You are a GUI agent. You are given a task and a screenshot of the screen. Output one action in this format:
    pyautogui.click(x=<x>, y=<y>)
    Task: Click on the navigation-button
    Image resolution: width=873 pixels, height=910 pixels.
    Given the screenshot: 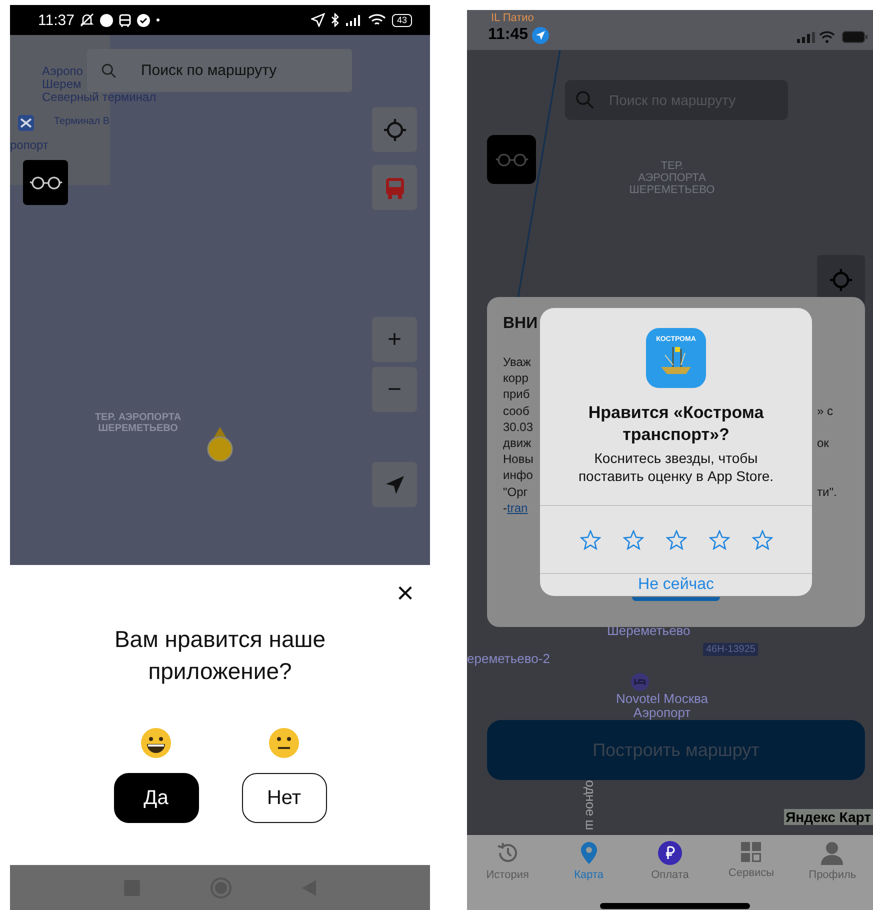 What is the action you would take?
    pyautogui.click(x=394, y=484)
    